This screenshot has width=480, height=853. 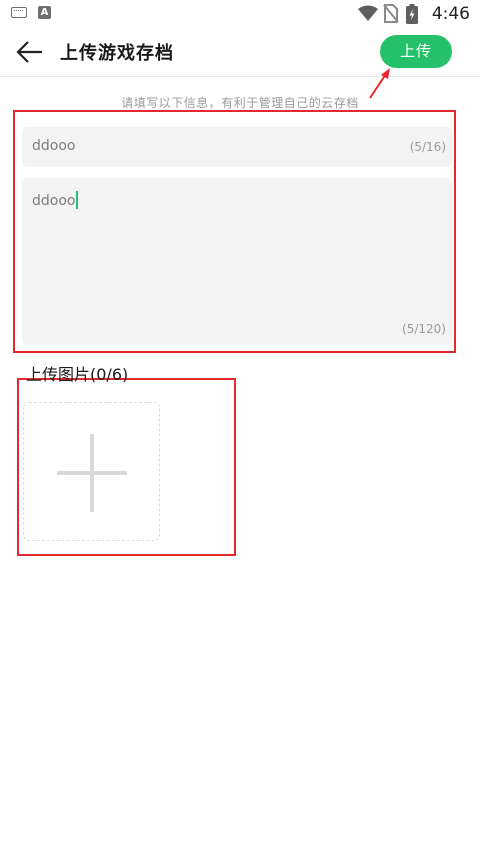 I want to click on page-title: 上传游戏存档, so click(x=117, y=53).